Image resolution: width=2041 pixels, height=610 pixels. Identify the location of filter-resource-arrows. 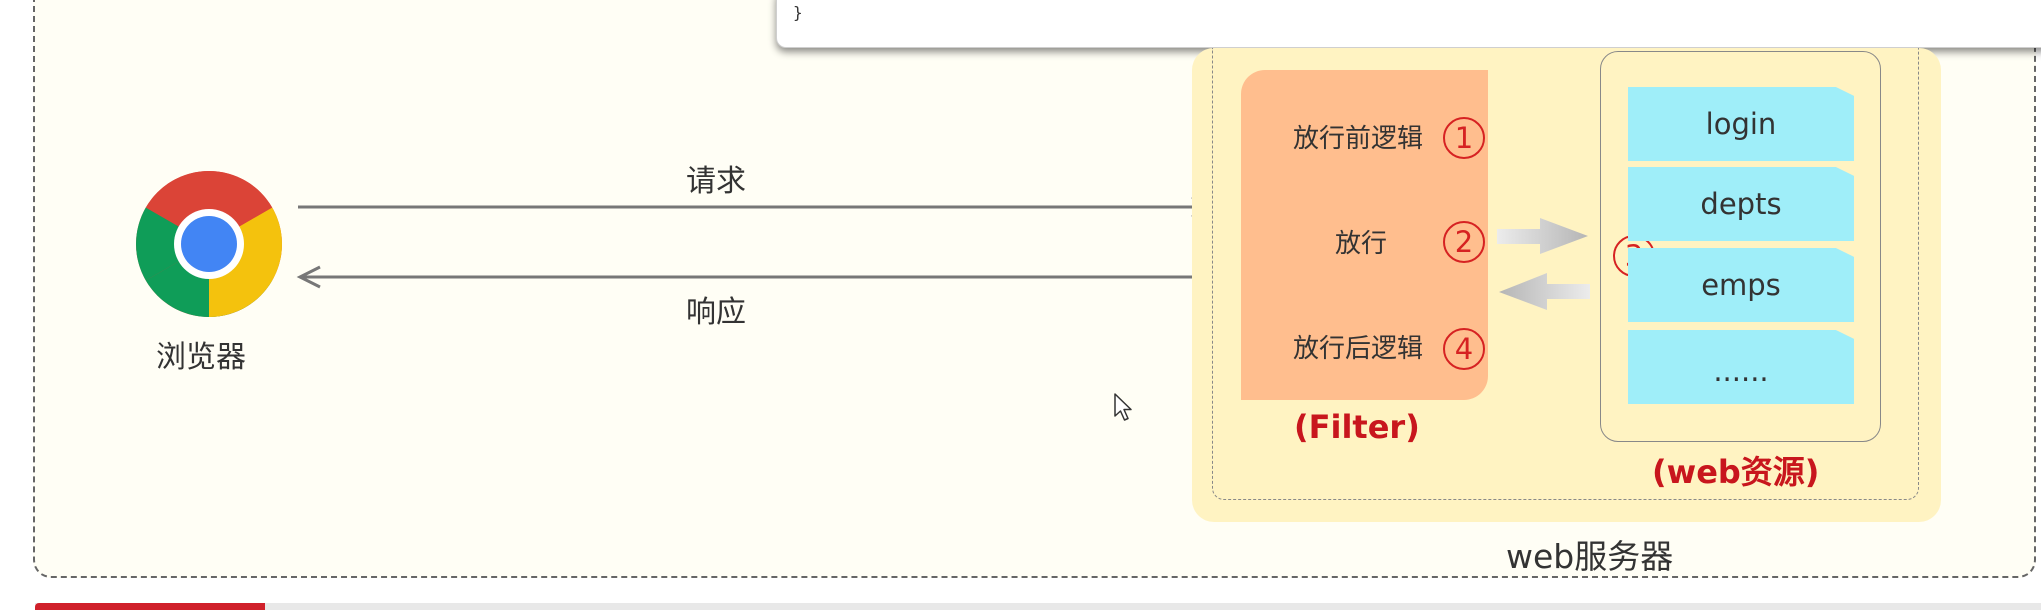
(1543, 264).